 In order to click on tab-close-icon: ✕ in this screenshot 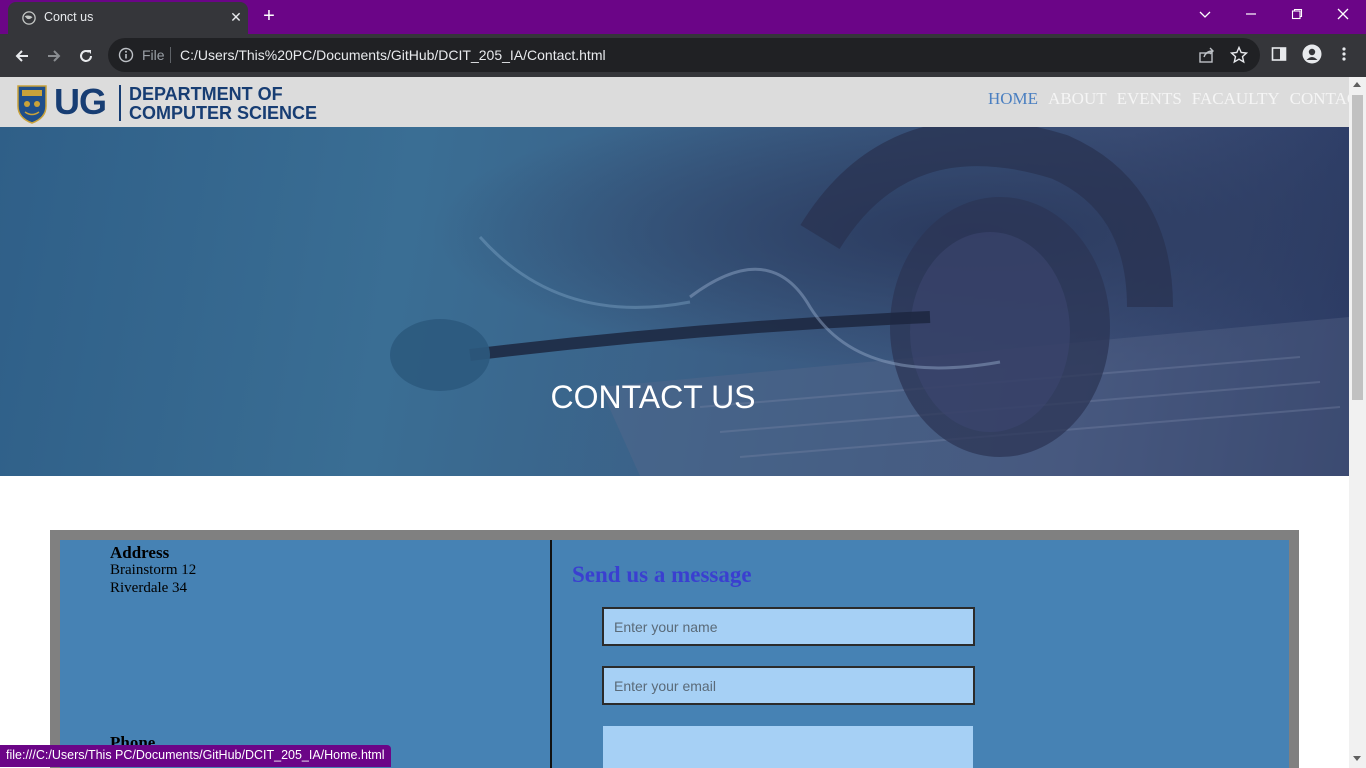, I will do `click(236, 17)`.